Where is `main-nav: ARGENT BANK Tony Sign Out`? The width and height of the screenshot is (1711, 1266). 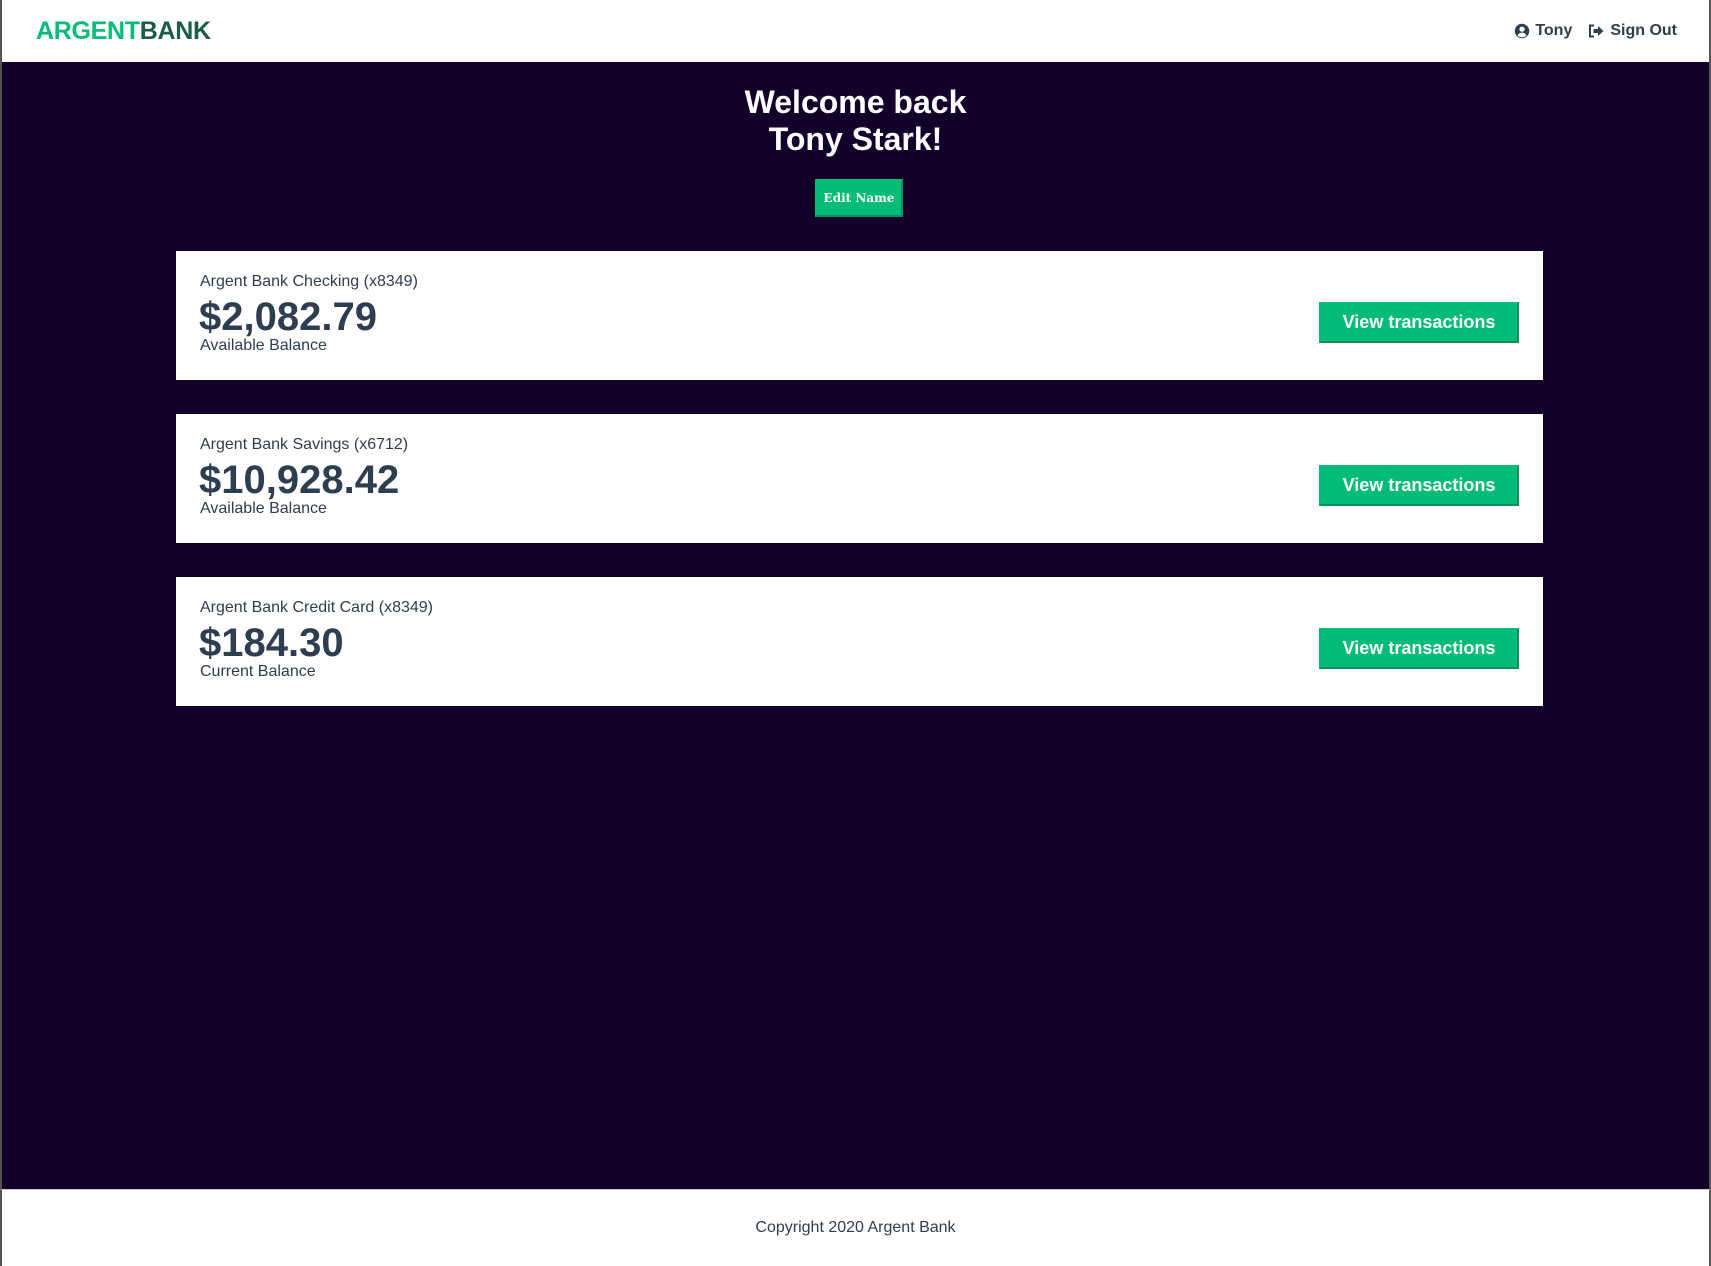
main-nav: ARGENT BANK Tony Sign Out is located at coordinates (855, 31).